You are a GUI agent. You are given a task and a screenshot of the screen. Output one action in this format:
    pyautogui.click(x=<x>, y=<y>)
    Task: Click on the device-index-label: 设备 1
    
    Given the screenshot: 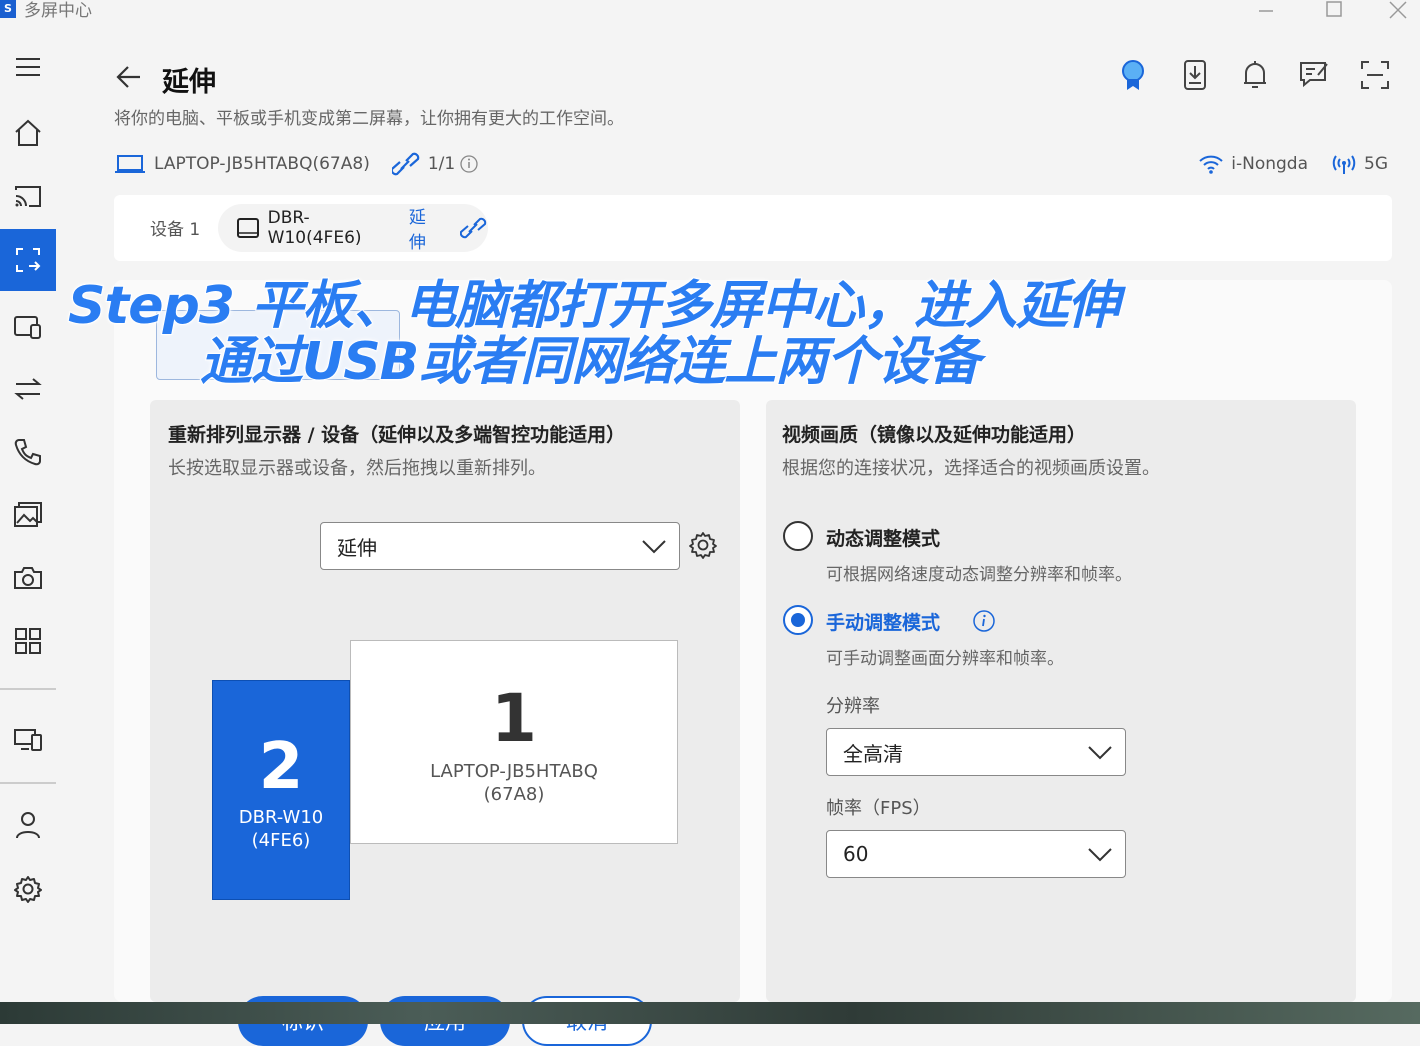 What is the action you would take?
    pyautogui.click(x=175, y=230)
    